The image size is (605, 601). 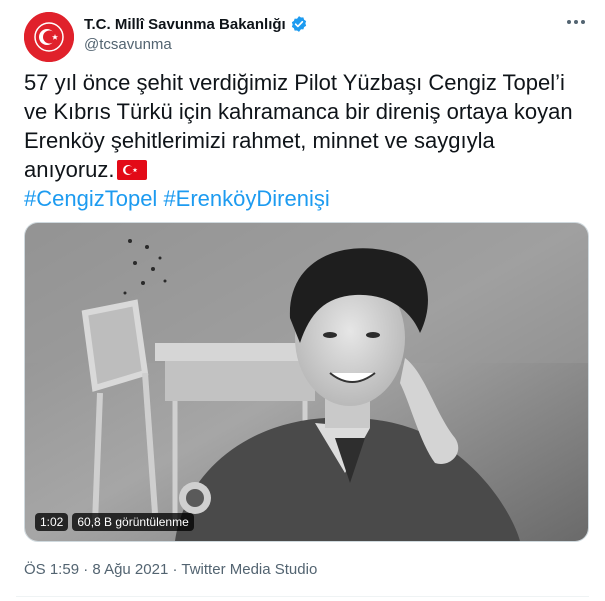 I want to click on video-stats: 1:02 60,8 B görüntülenme, so click(x=114, y=522).